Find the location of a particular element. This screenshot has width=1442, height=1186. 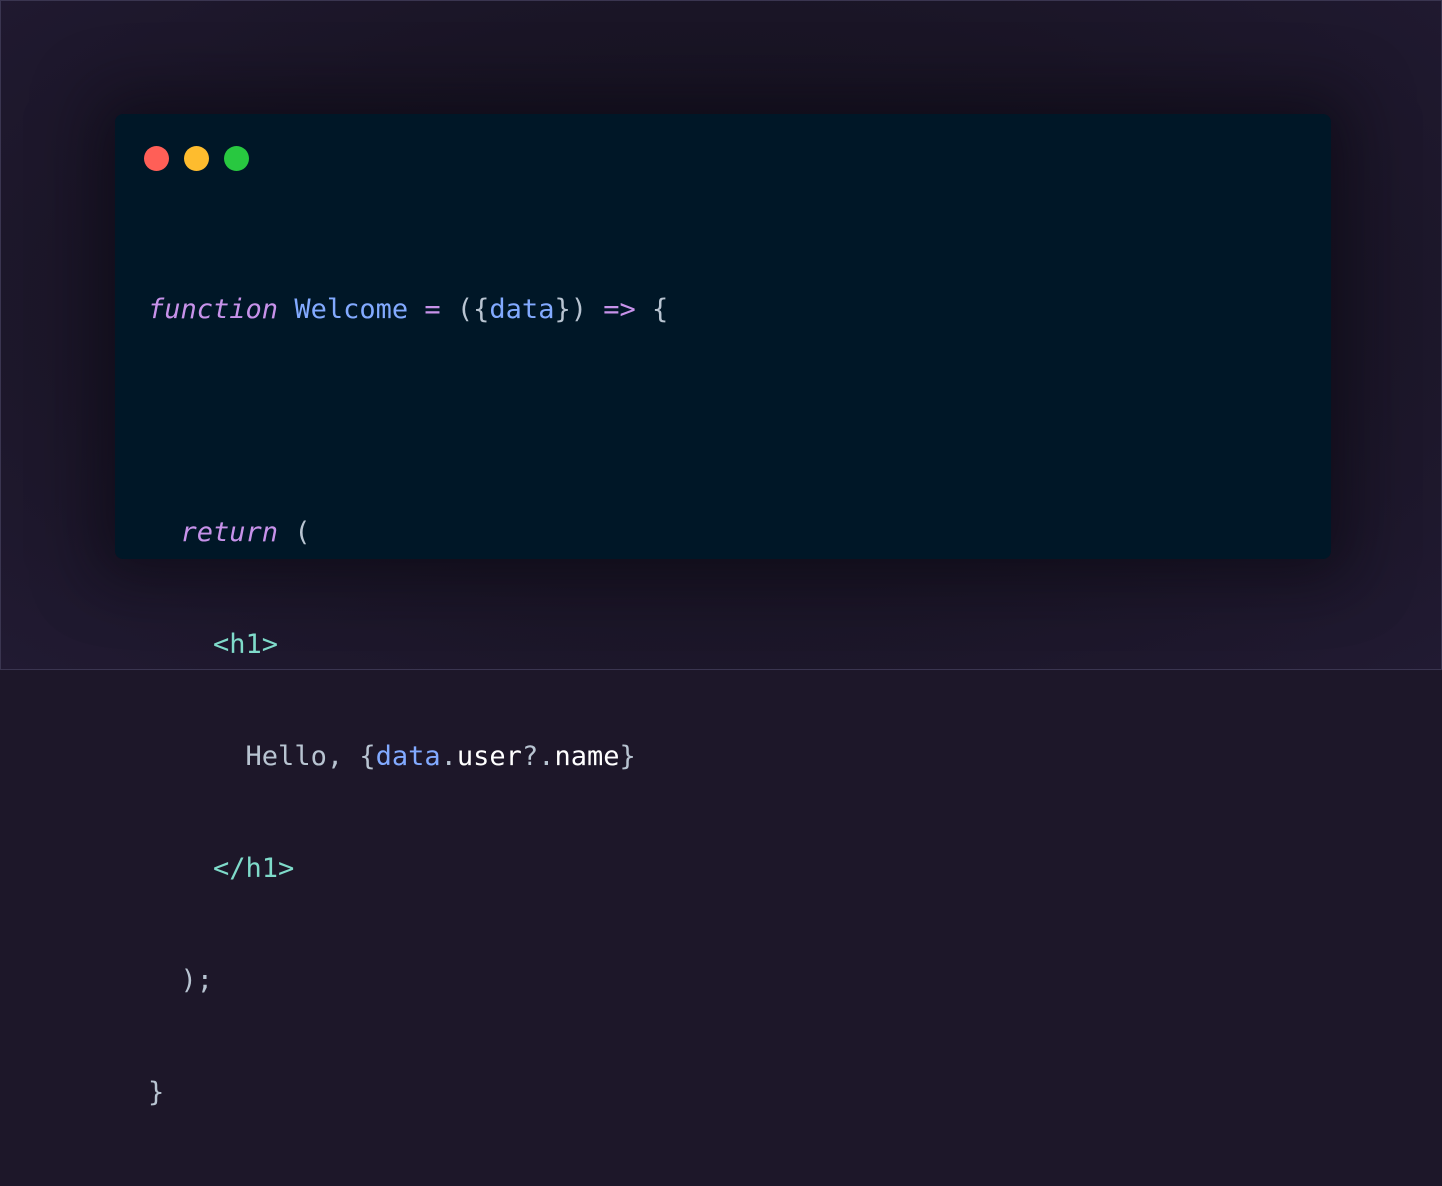

h1-open-tag: <h1> is located at coordinates (246, 645).